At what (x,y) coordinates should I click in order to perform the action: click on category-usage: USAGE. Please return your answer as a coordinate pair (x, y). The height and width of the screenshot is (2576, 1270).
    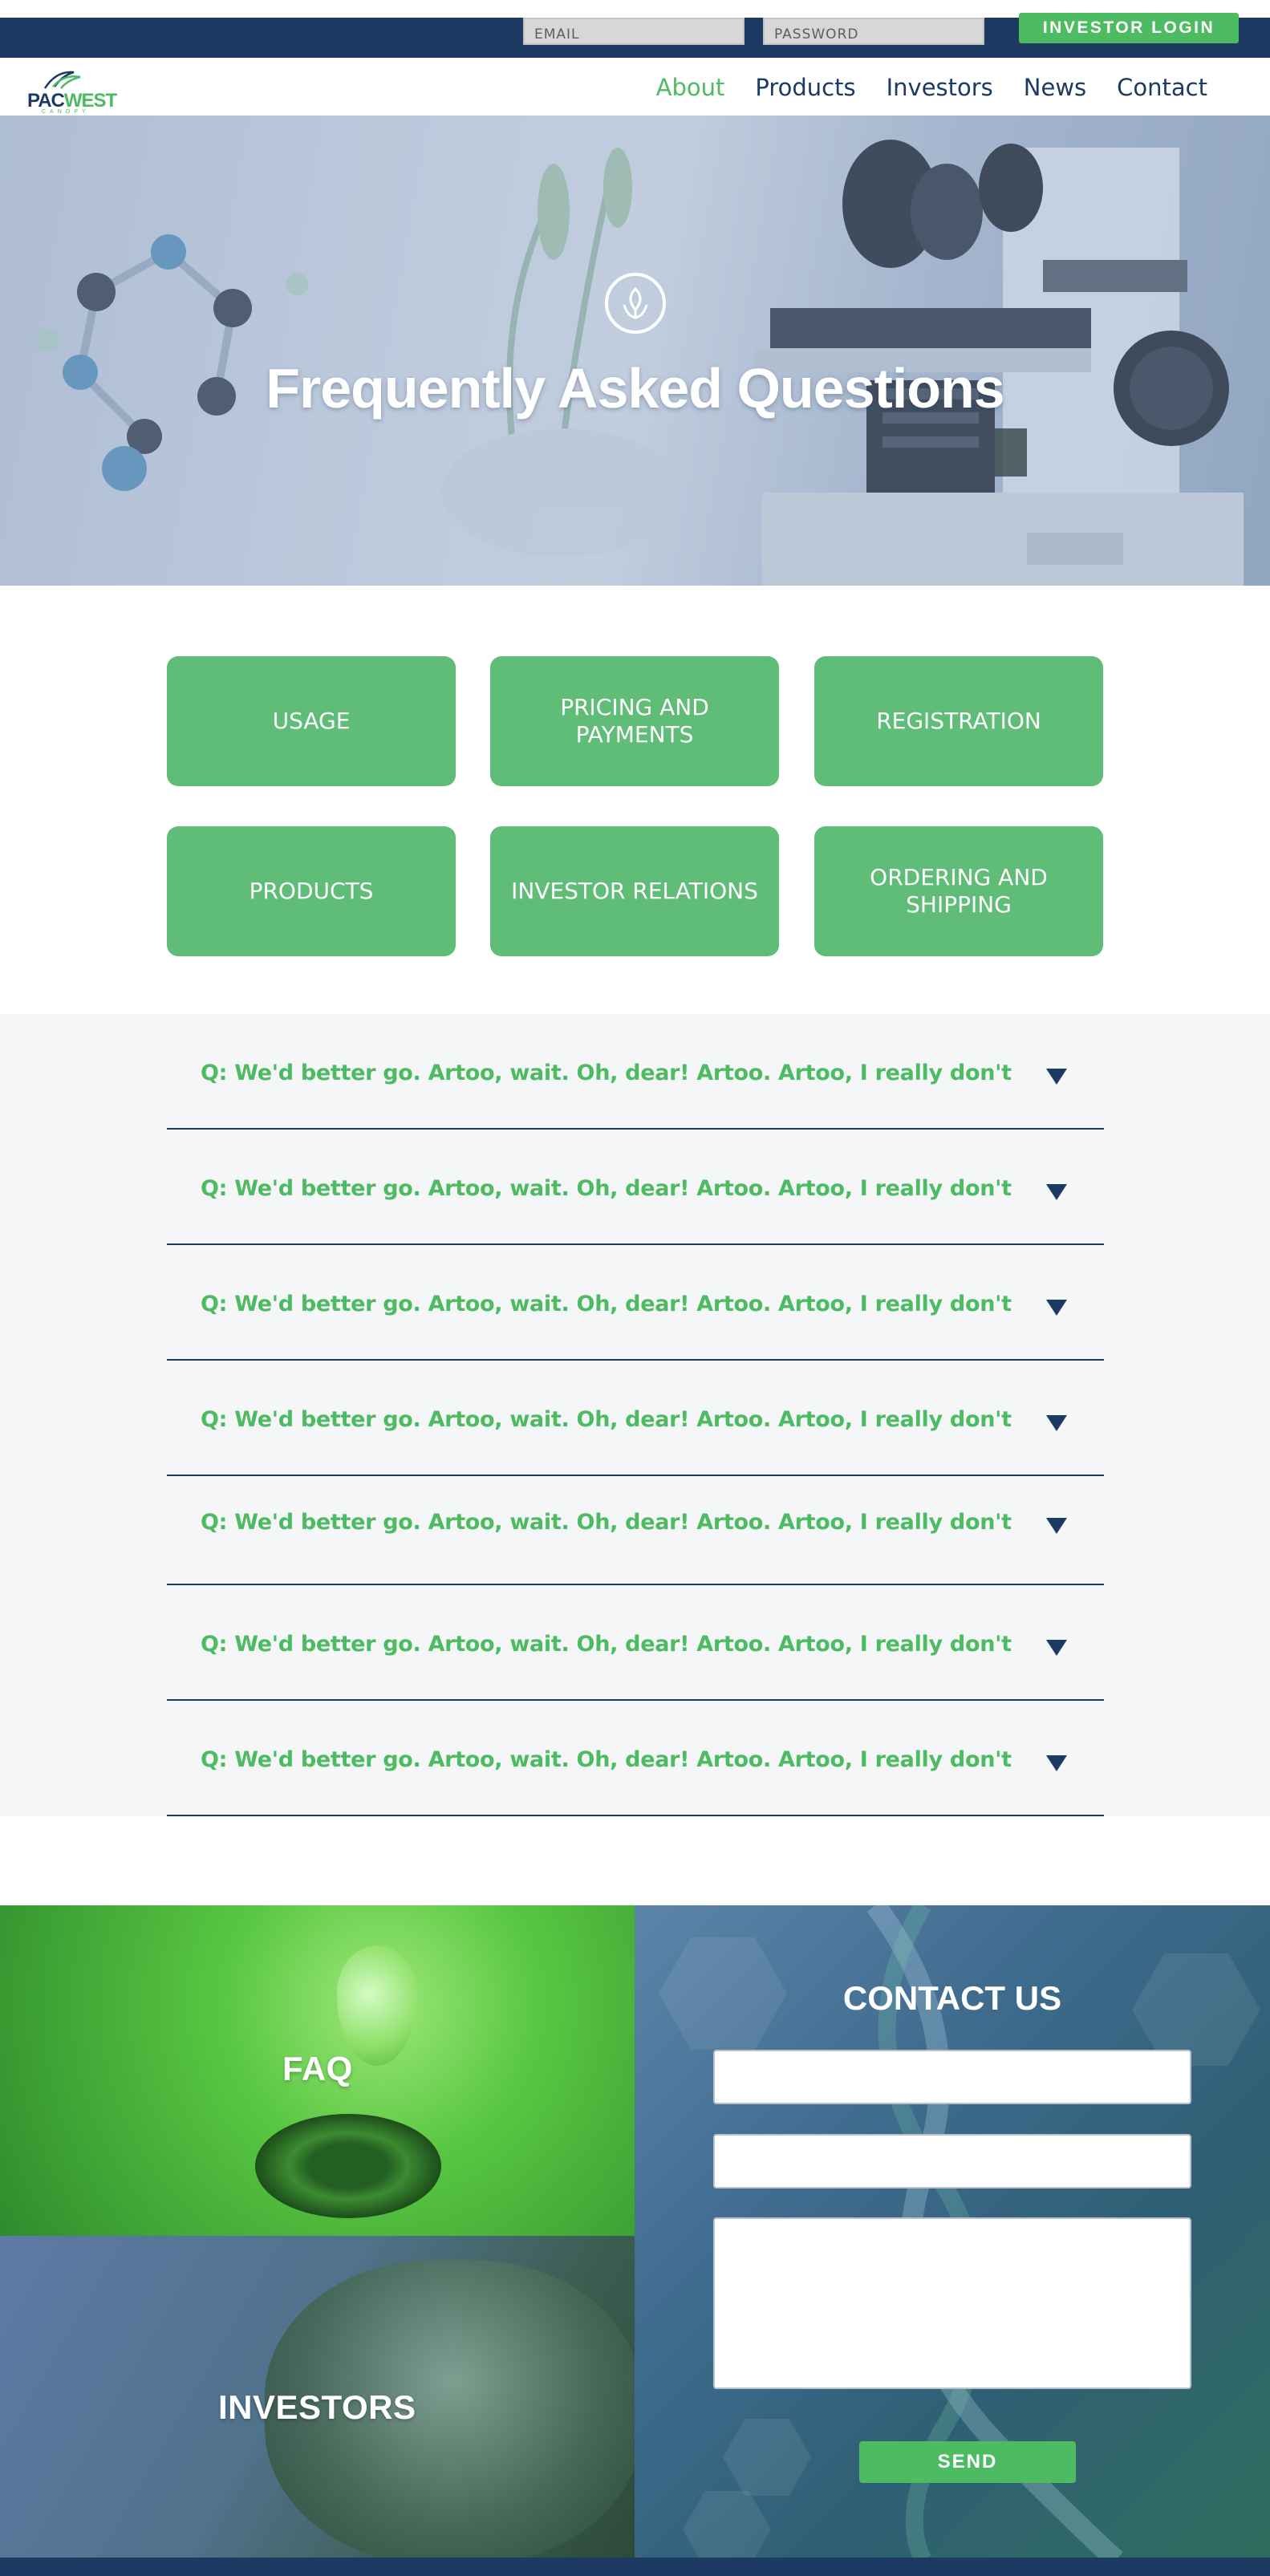
    Looking at the image, I should click on (311, 721).